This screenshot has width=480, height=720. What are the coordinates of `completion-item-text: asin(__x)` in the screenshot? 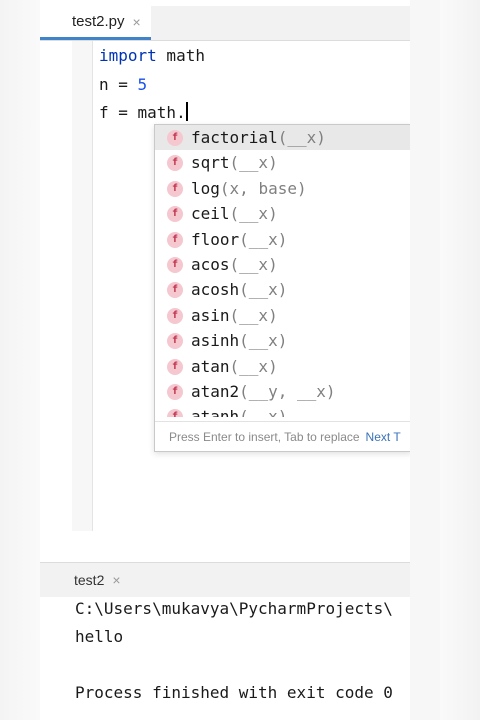 It's located at (234, 315).